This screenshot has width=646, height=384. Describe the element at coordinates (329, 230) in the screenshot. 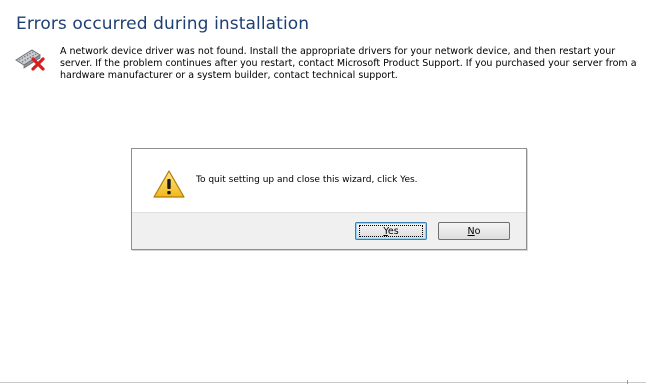

I see `dialog-footer: Yes No` at that location.